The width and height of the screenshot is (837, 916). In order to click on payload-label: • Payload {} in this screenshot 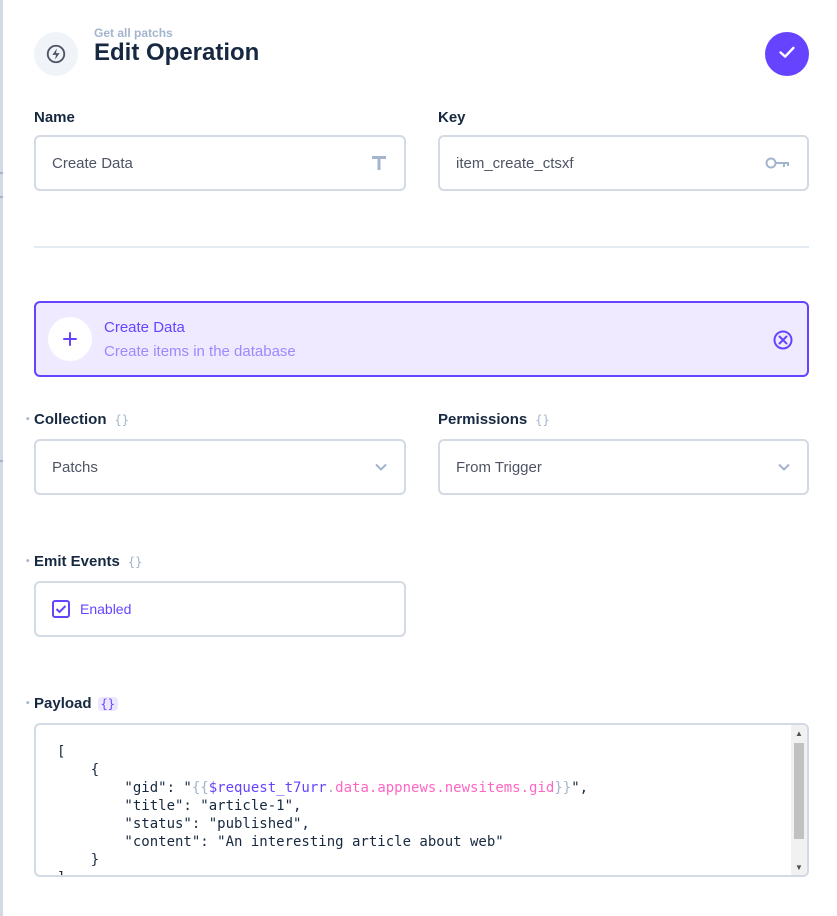, I will do `click(72, 703)`.